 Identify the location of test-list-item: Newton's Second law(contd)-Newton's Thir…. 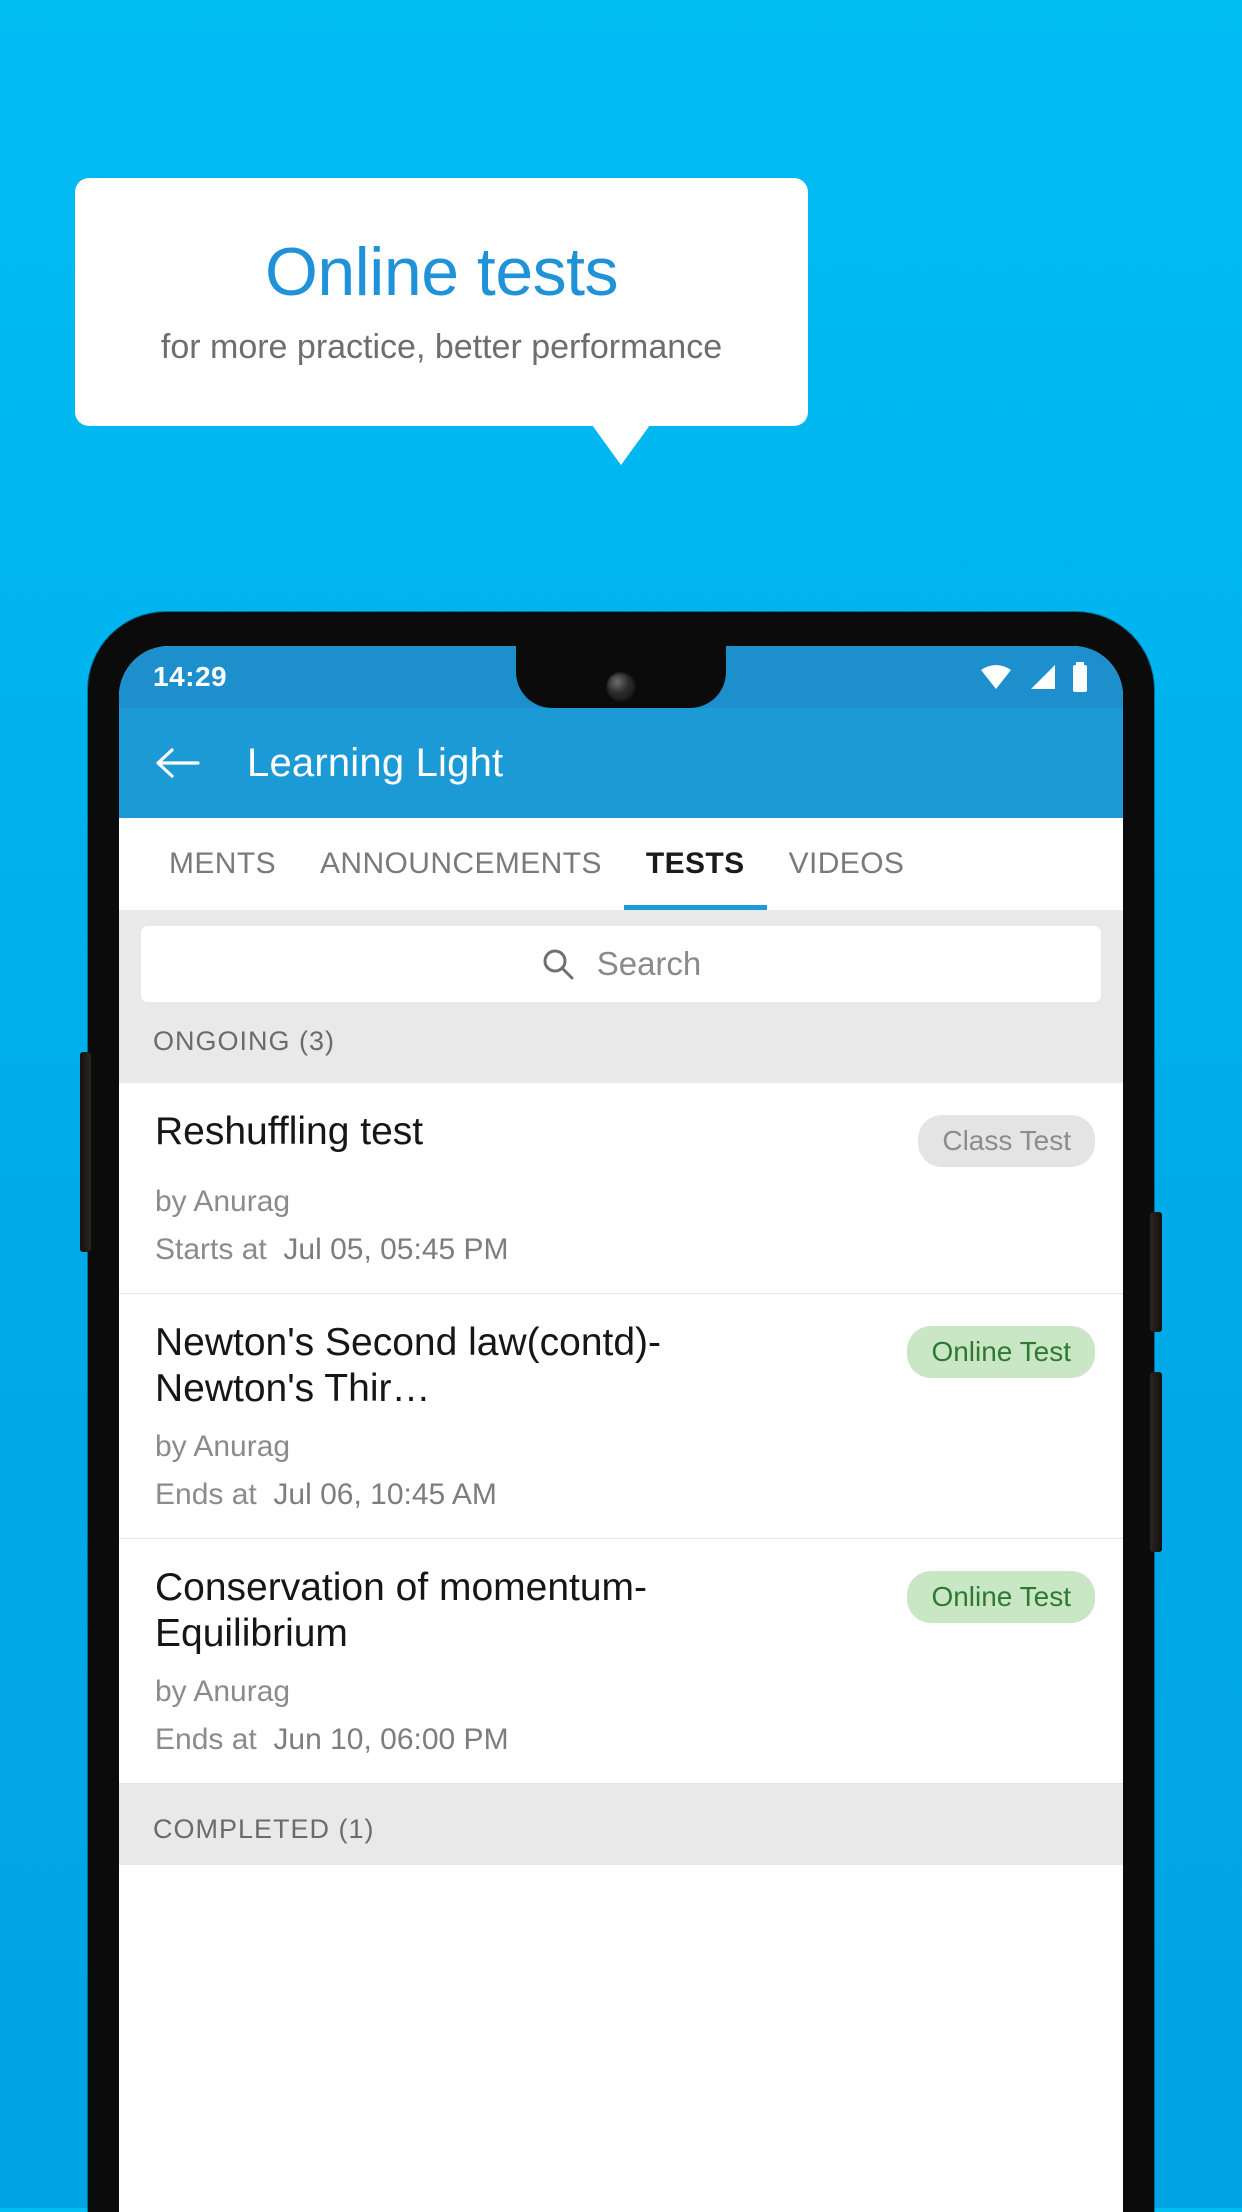
(621, 1417).